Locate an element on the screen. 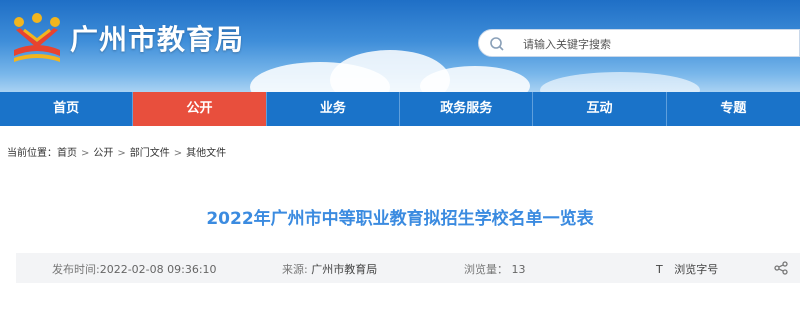  publish-time-value: 2022-02-08 09:36:10 is located at coordinates (158, 269).